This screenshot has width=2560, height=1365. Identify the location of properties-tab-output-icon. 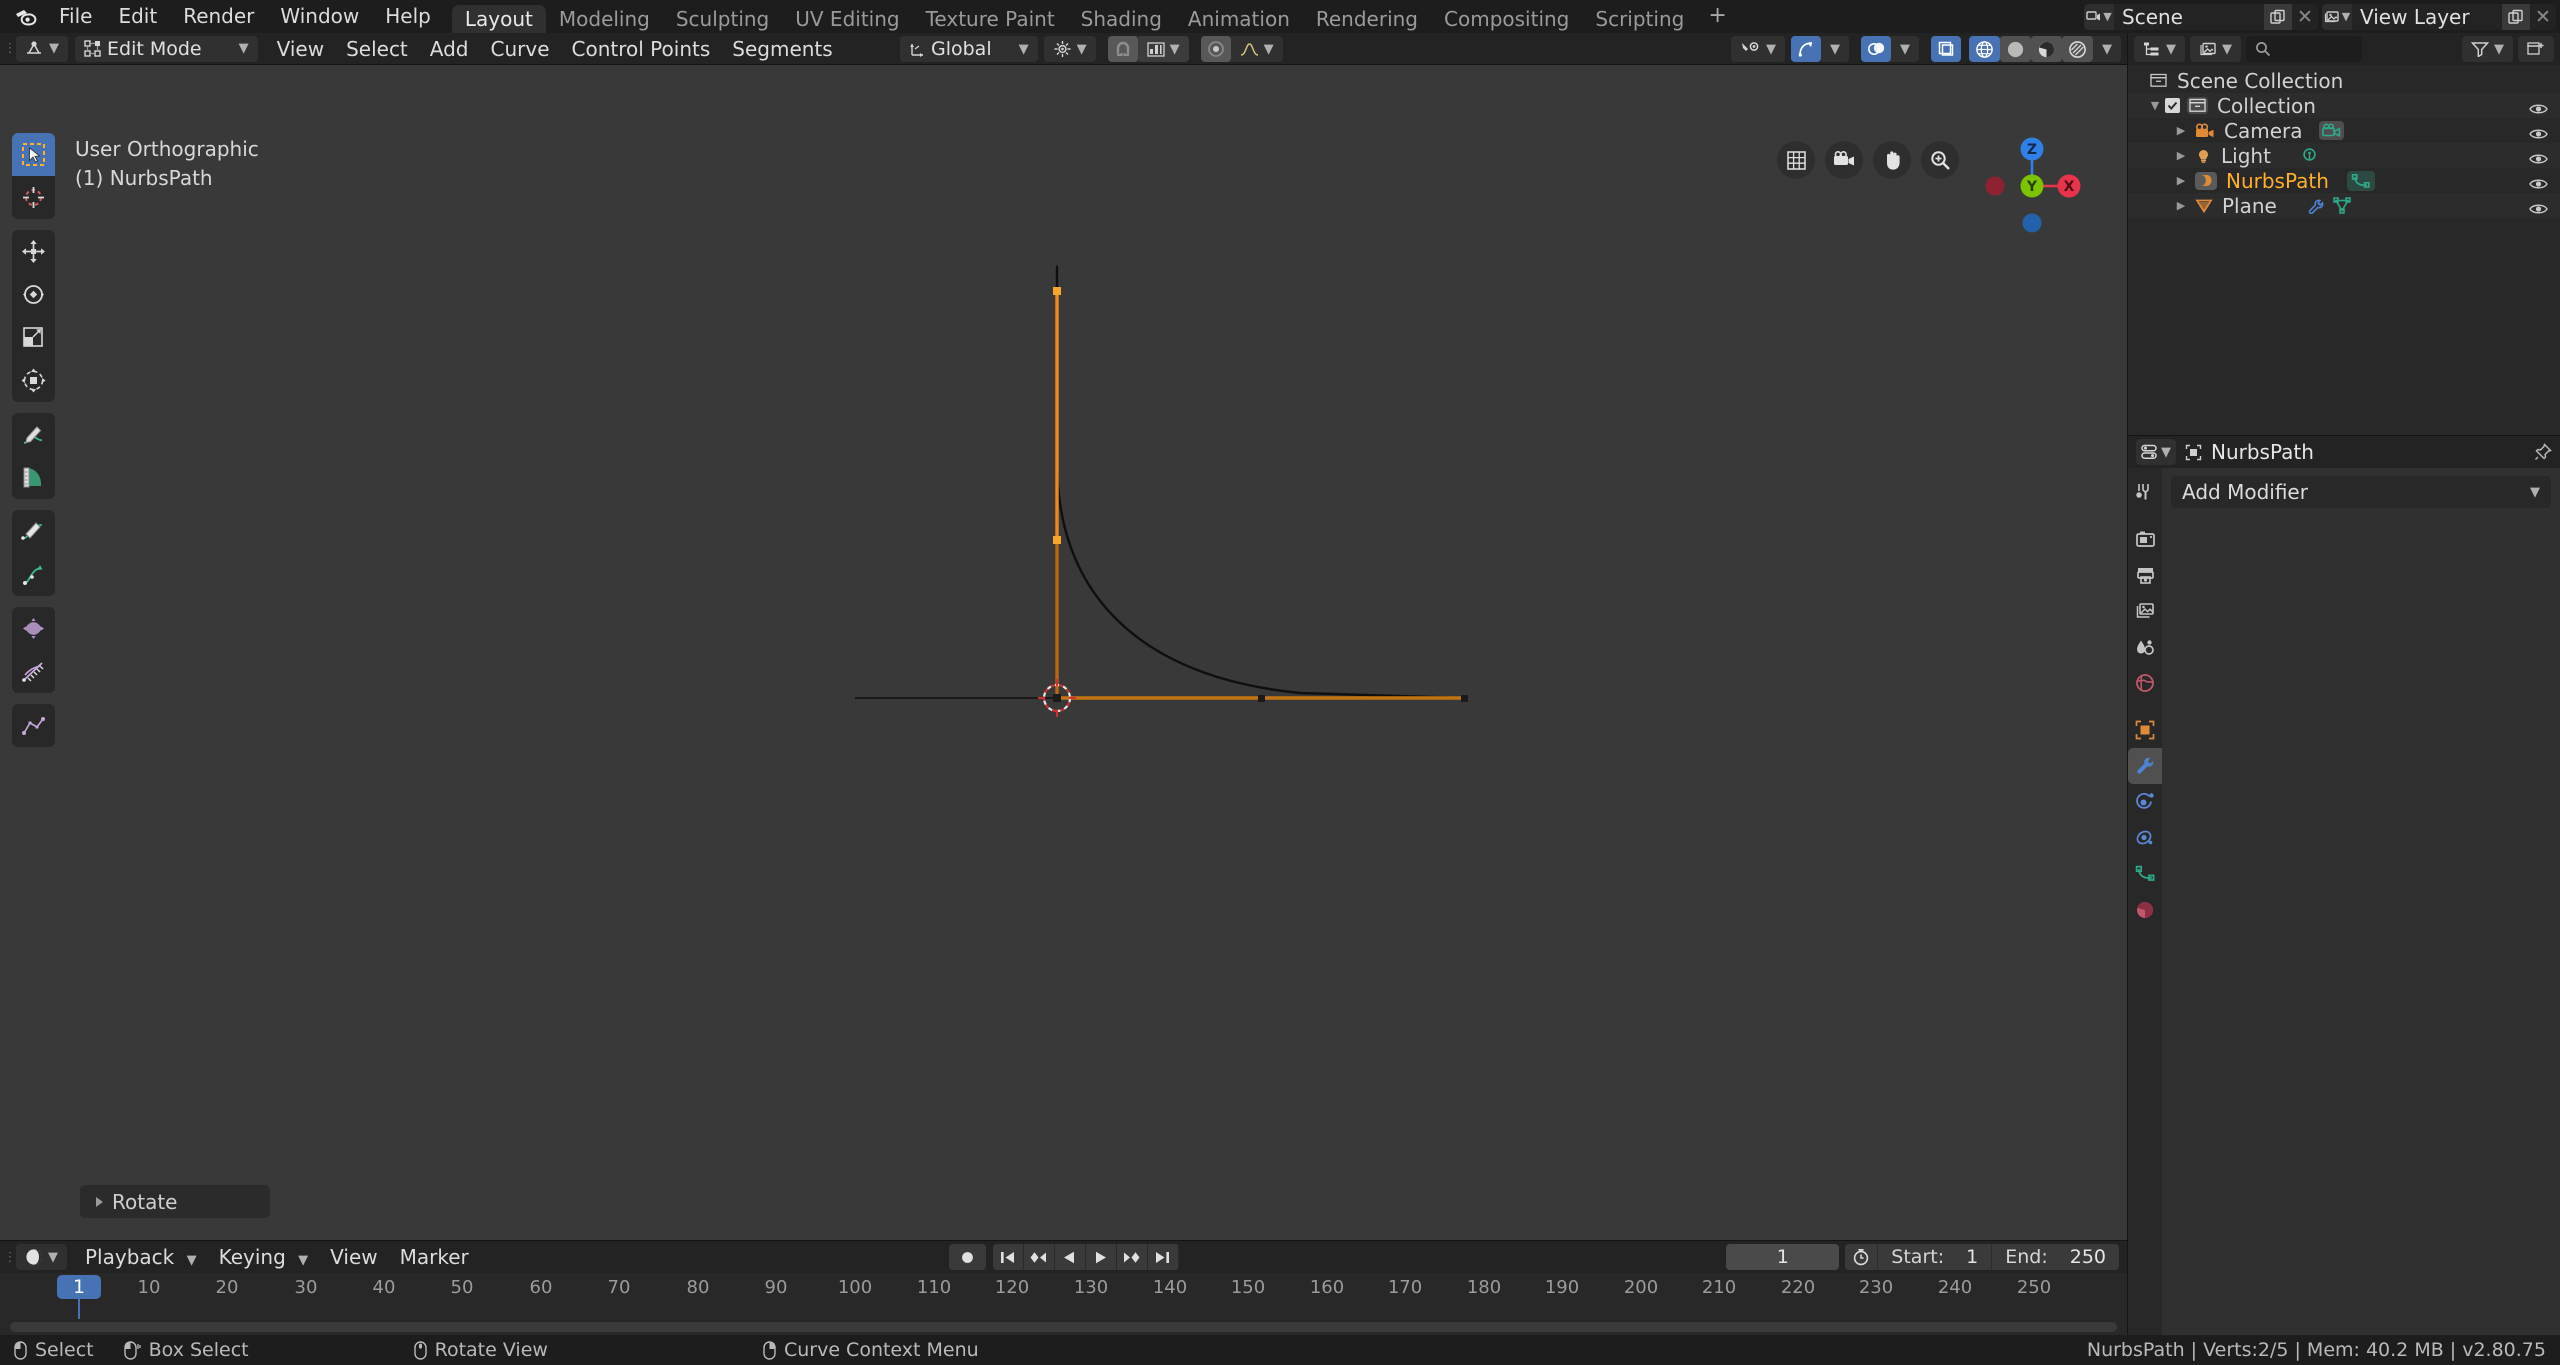
(2145, 575).